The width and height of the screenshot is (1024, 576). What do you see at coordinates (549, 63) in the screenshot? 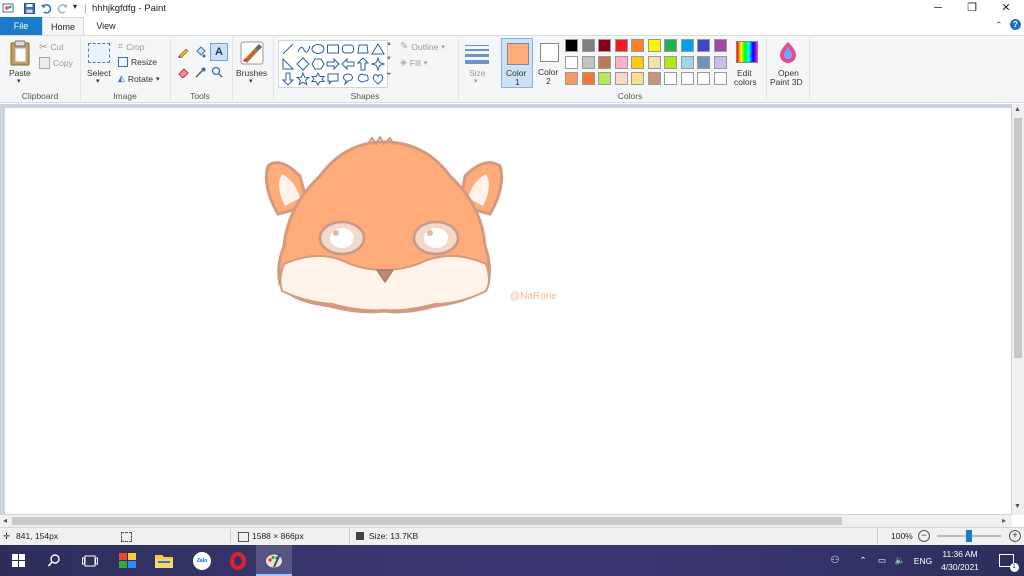
I see `color2-button: Color 2` at bounding box center [549, 63].